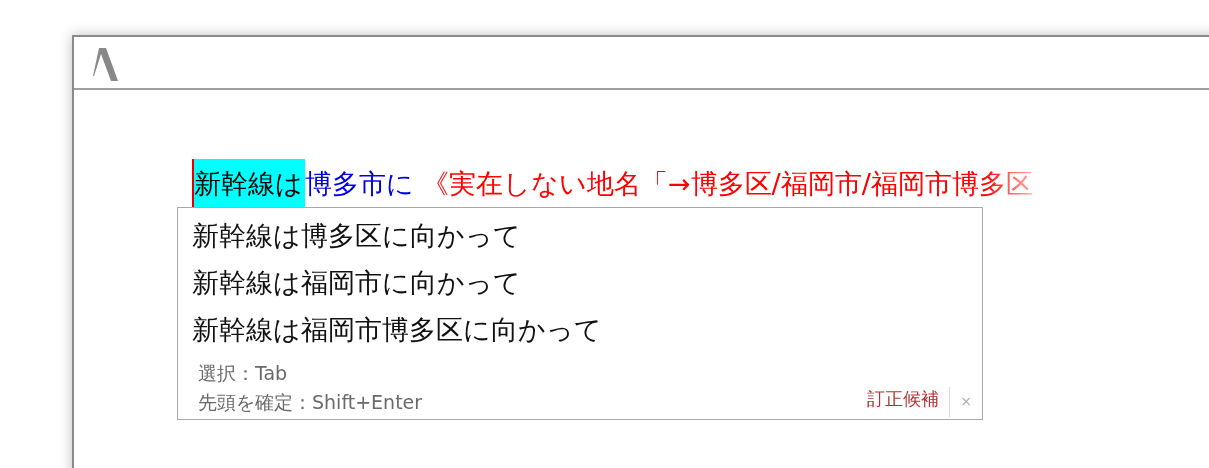  I want to click on highlighted-text: 新幹線は, so click(249, 183).